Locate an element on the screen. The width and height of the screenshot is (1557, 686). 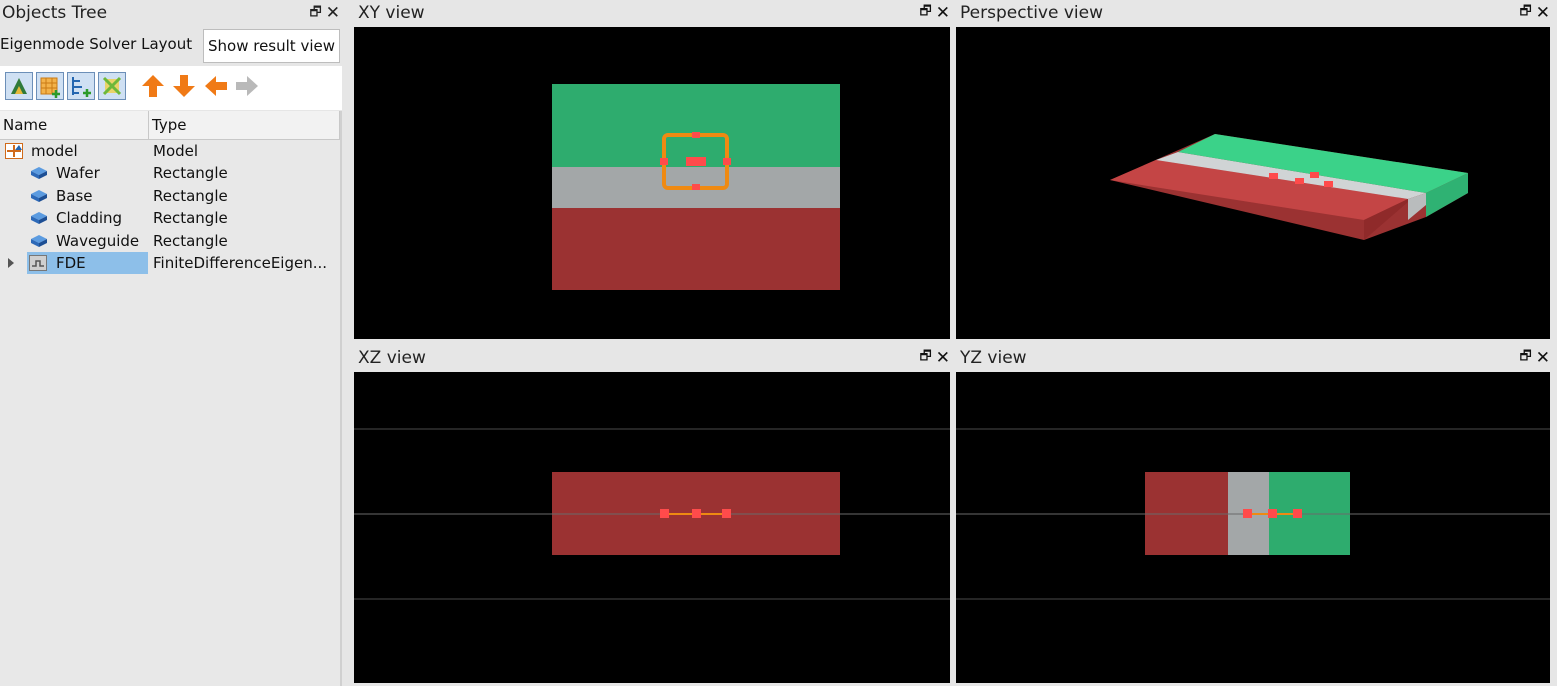
objects-tree-title: Objects Tree 🗗 ✕ is located at coordinates (172, 13).